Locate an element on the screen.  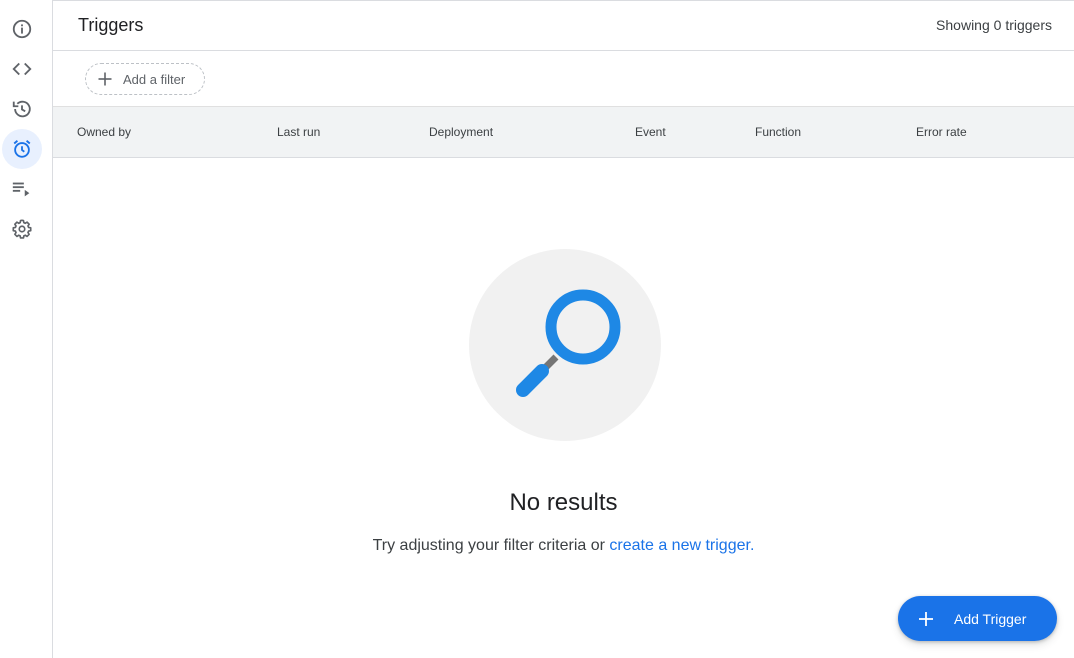
empty-state-title: No results is located at coordinates (563, 502).